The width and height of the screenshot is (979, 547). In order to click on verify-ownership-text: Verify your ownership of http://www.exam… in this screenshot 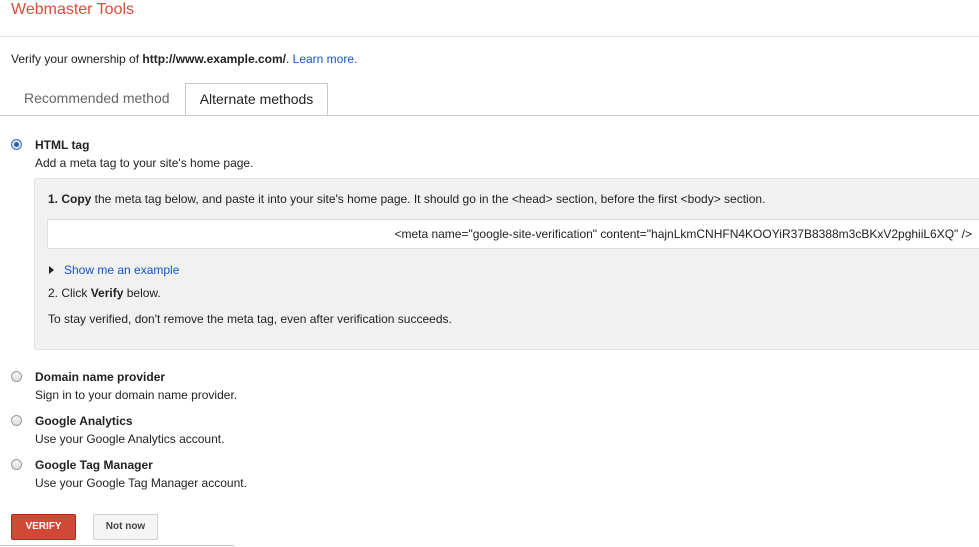, I will do `click(184, 59)`.